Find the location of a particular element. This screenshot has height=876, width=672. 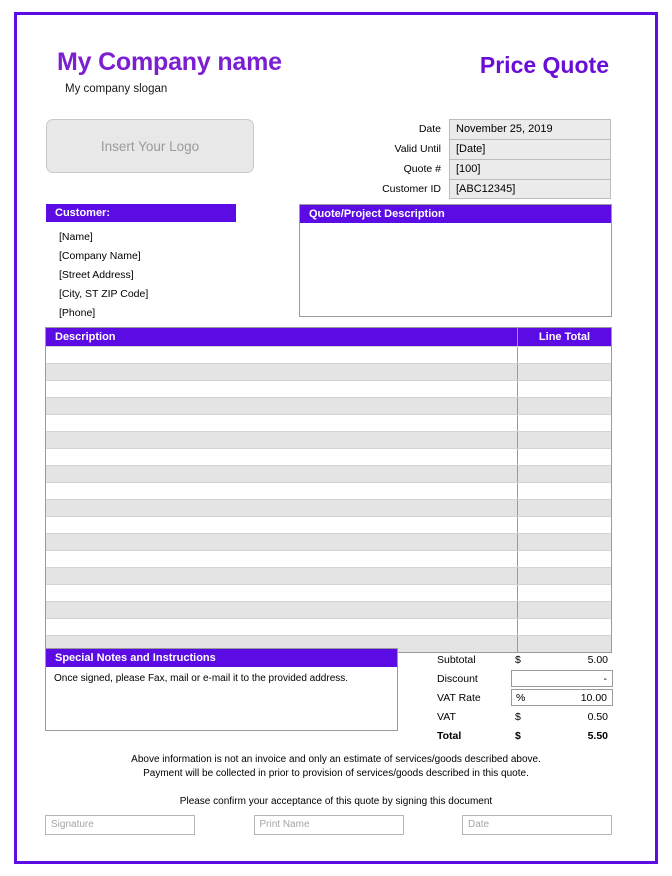

totals-value-vat: 0.50 is located at coordinates (597, 716).